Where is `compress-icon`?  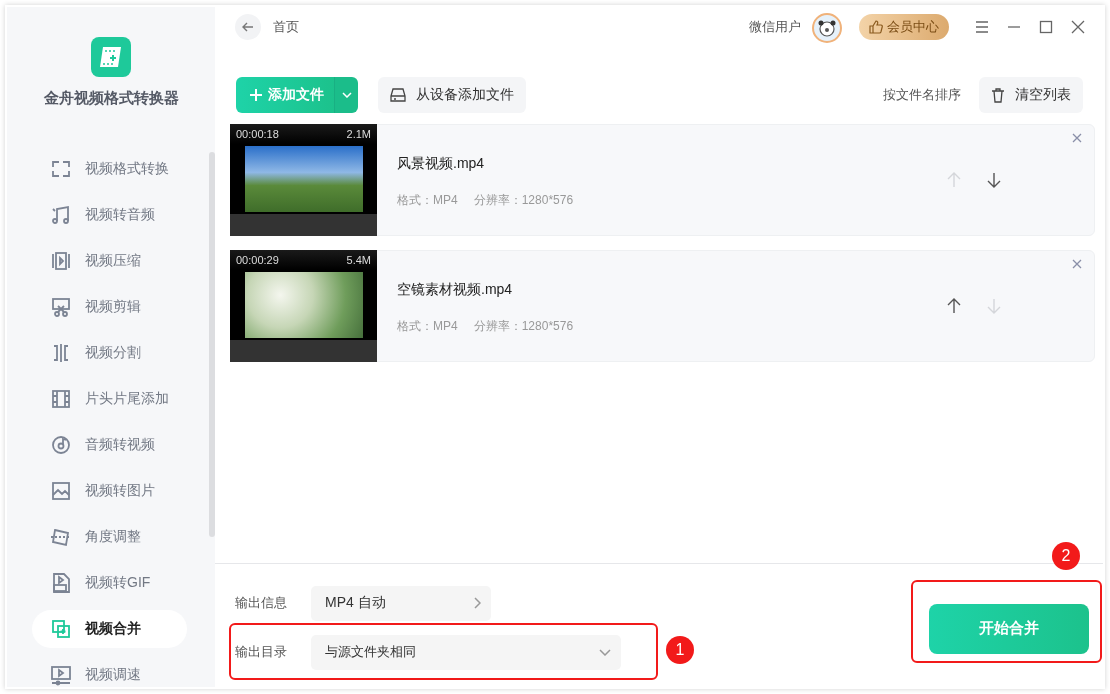
compress-icon is located at coordinates (61, 261).